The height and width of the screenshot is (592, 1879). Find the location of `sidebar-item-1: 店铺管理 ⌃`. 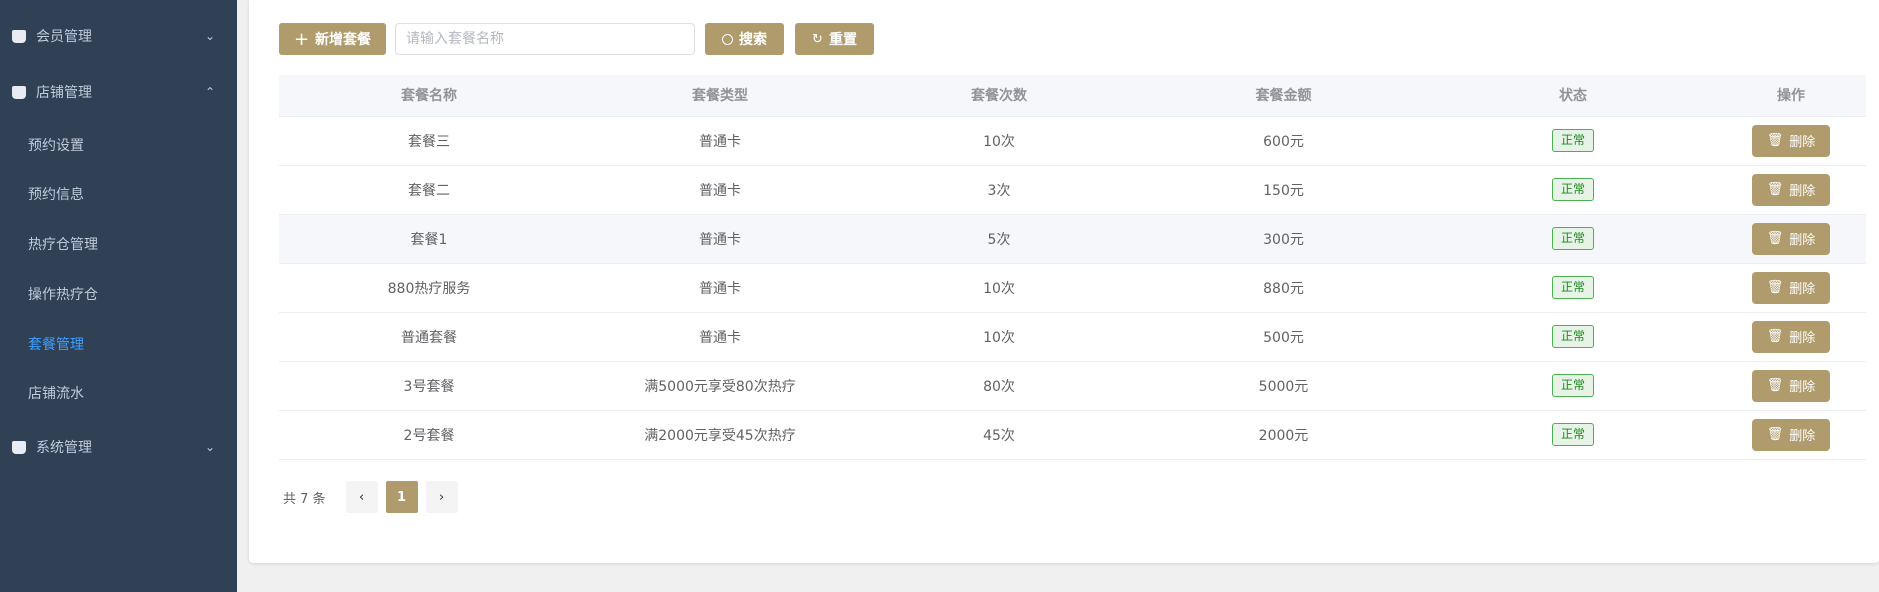

sidebar-item-1: 店铺管理 ⌃ is located at coordinates (118, 92).